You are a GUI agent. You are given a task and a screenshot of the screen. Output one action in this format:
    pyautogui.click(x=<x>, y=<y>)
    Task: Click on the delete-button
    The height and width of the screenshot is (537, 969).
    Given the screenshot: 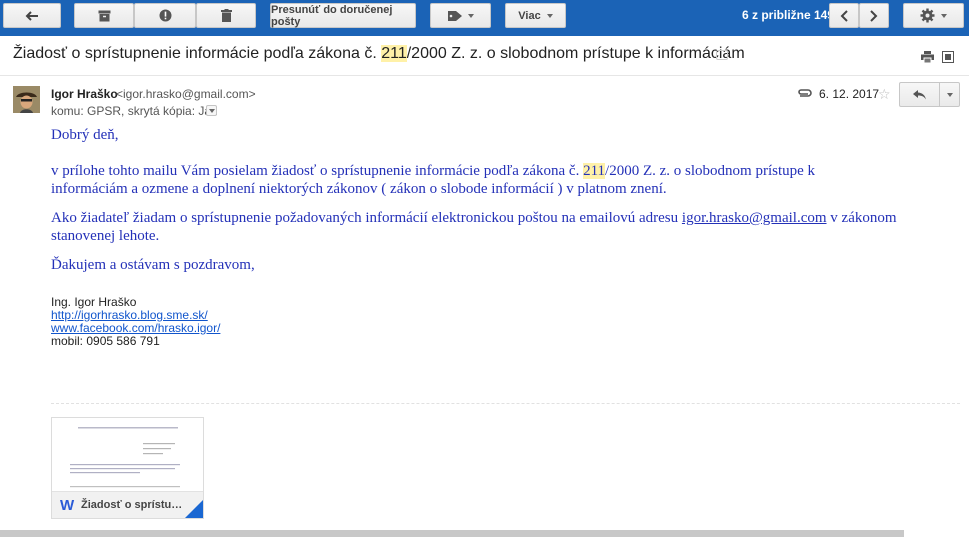 What is the action you would take?
    pyautogui.click(x=226, y=15)
    